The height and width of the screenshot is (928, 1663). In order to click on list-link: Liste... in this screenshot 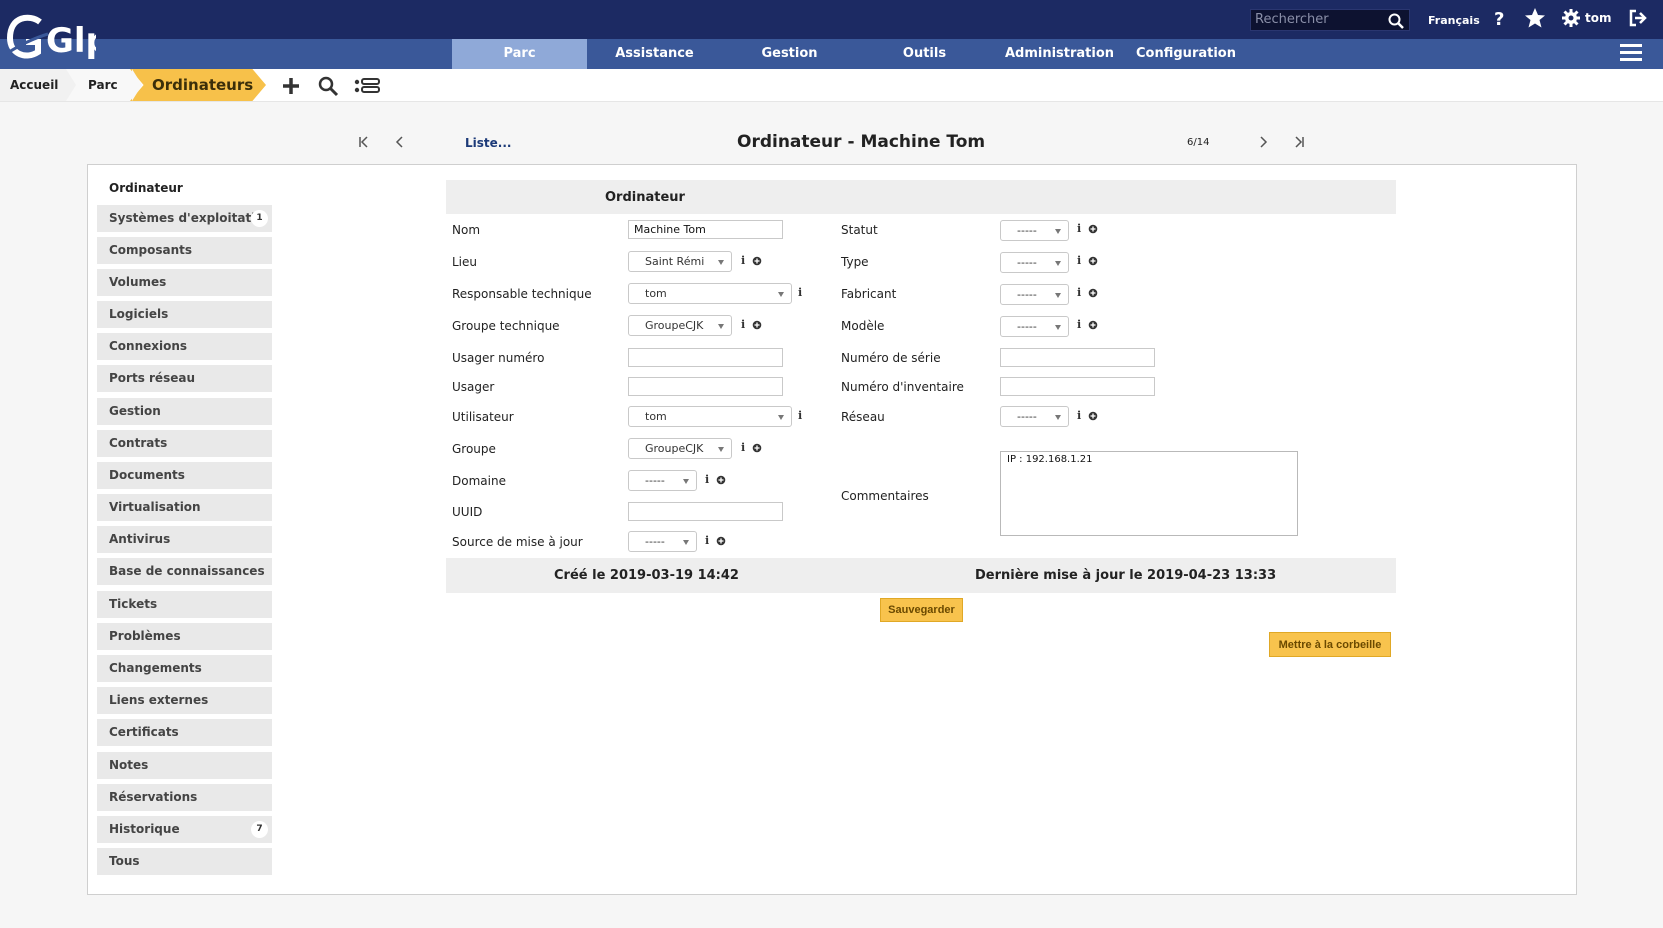, I will do `click(488, 143)`.